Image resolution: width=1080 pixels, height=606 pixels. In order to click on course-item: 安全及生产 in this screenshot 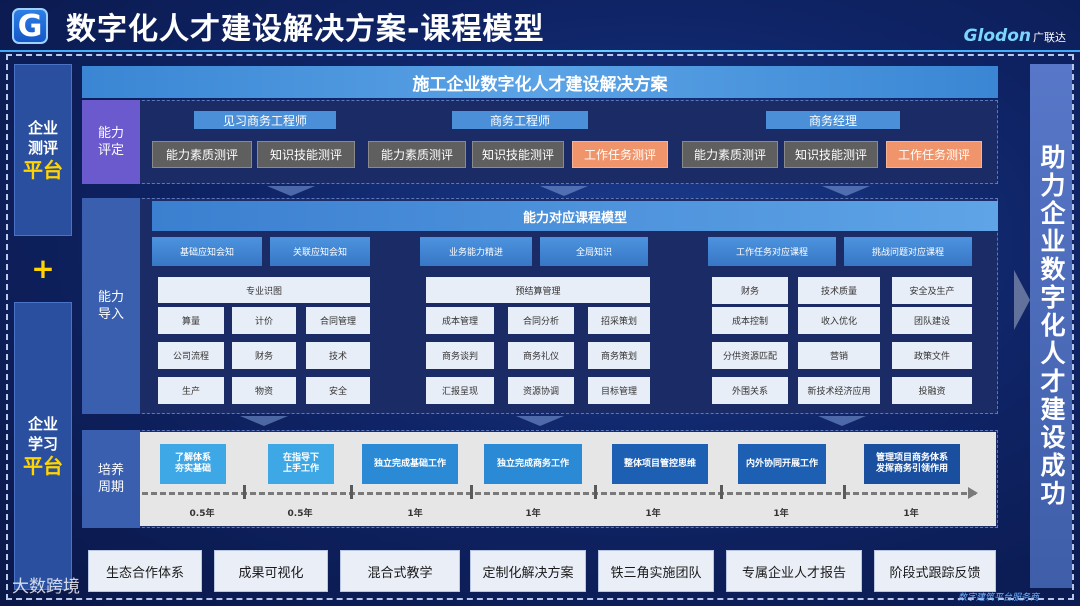, I will do `click(932, 290)`.